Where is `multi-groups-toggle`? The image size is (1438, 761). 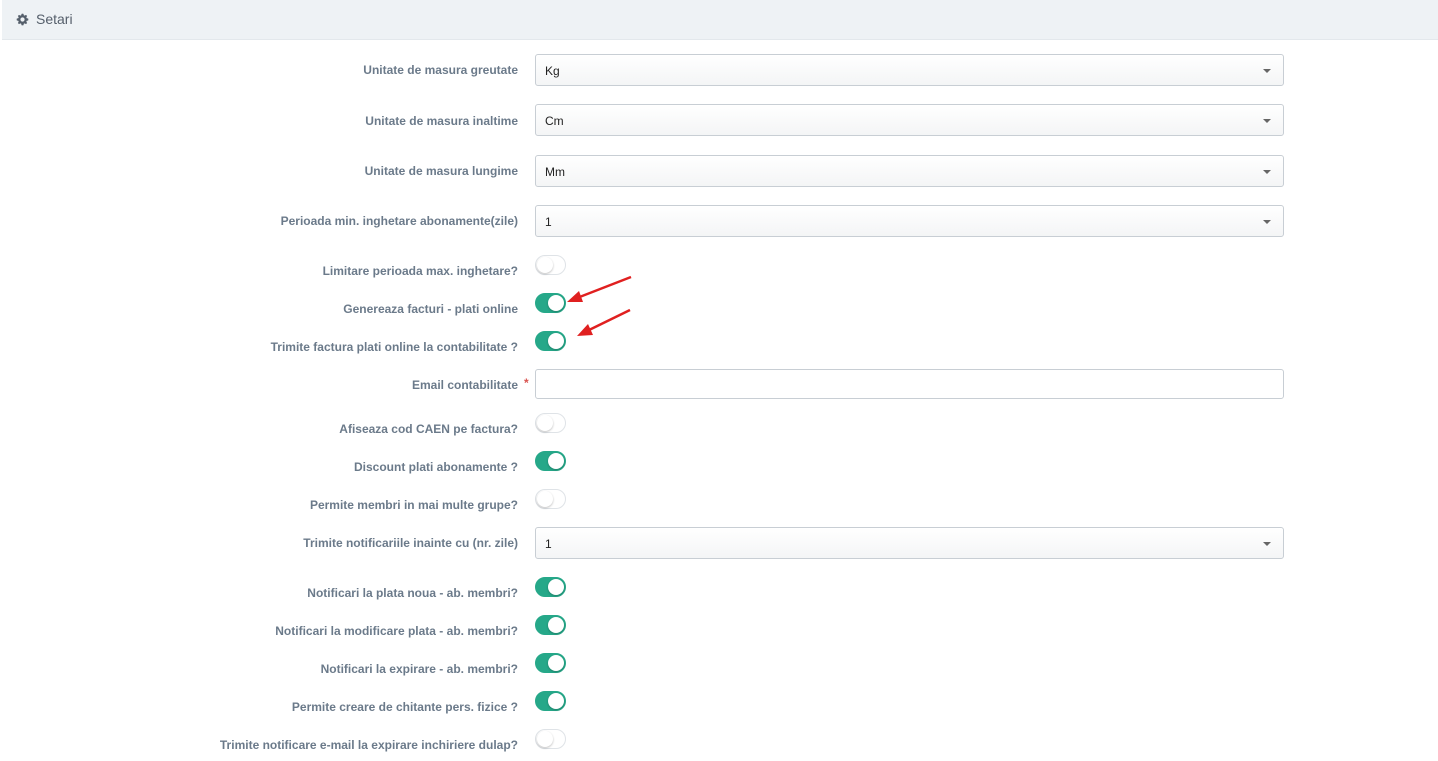
multi-groups-toggle is located at coordinates (550, 499).